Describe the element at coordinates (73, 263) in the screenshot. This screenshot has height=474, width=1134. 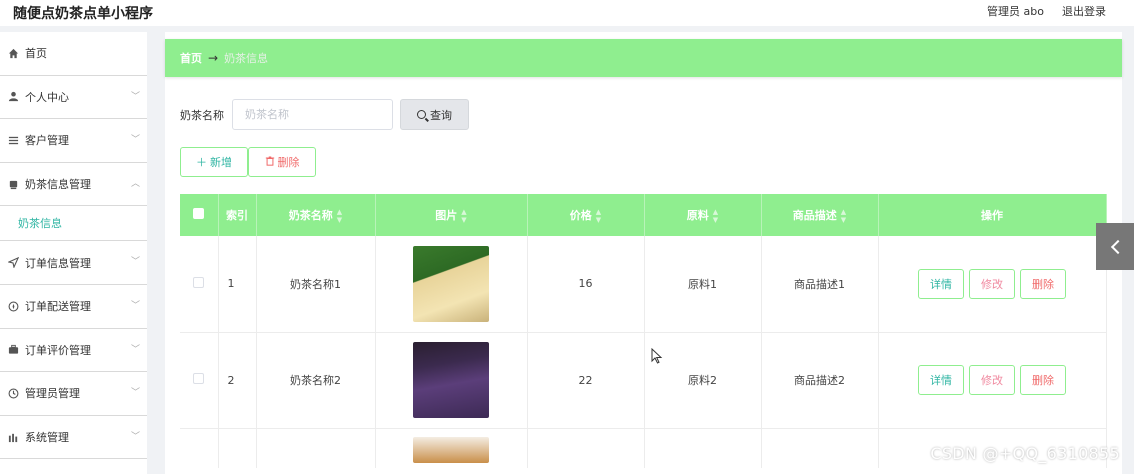
I see `sidebar-item-order-info: 订单信息管理 ﹀` at that location.